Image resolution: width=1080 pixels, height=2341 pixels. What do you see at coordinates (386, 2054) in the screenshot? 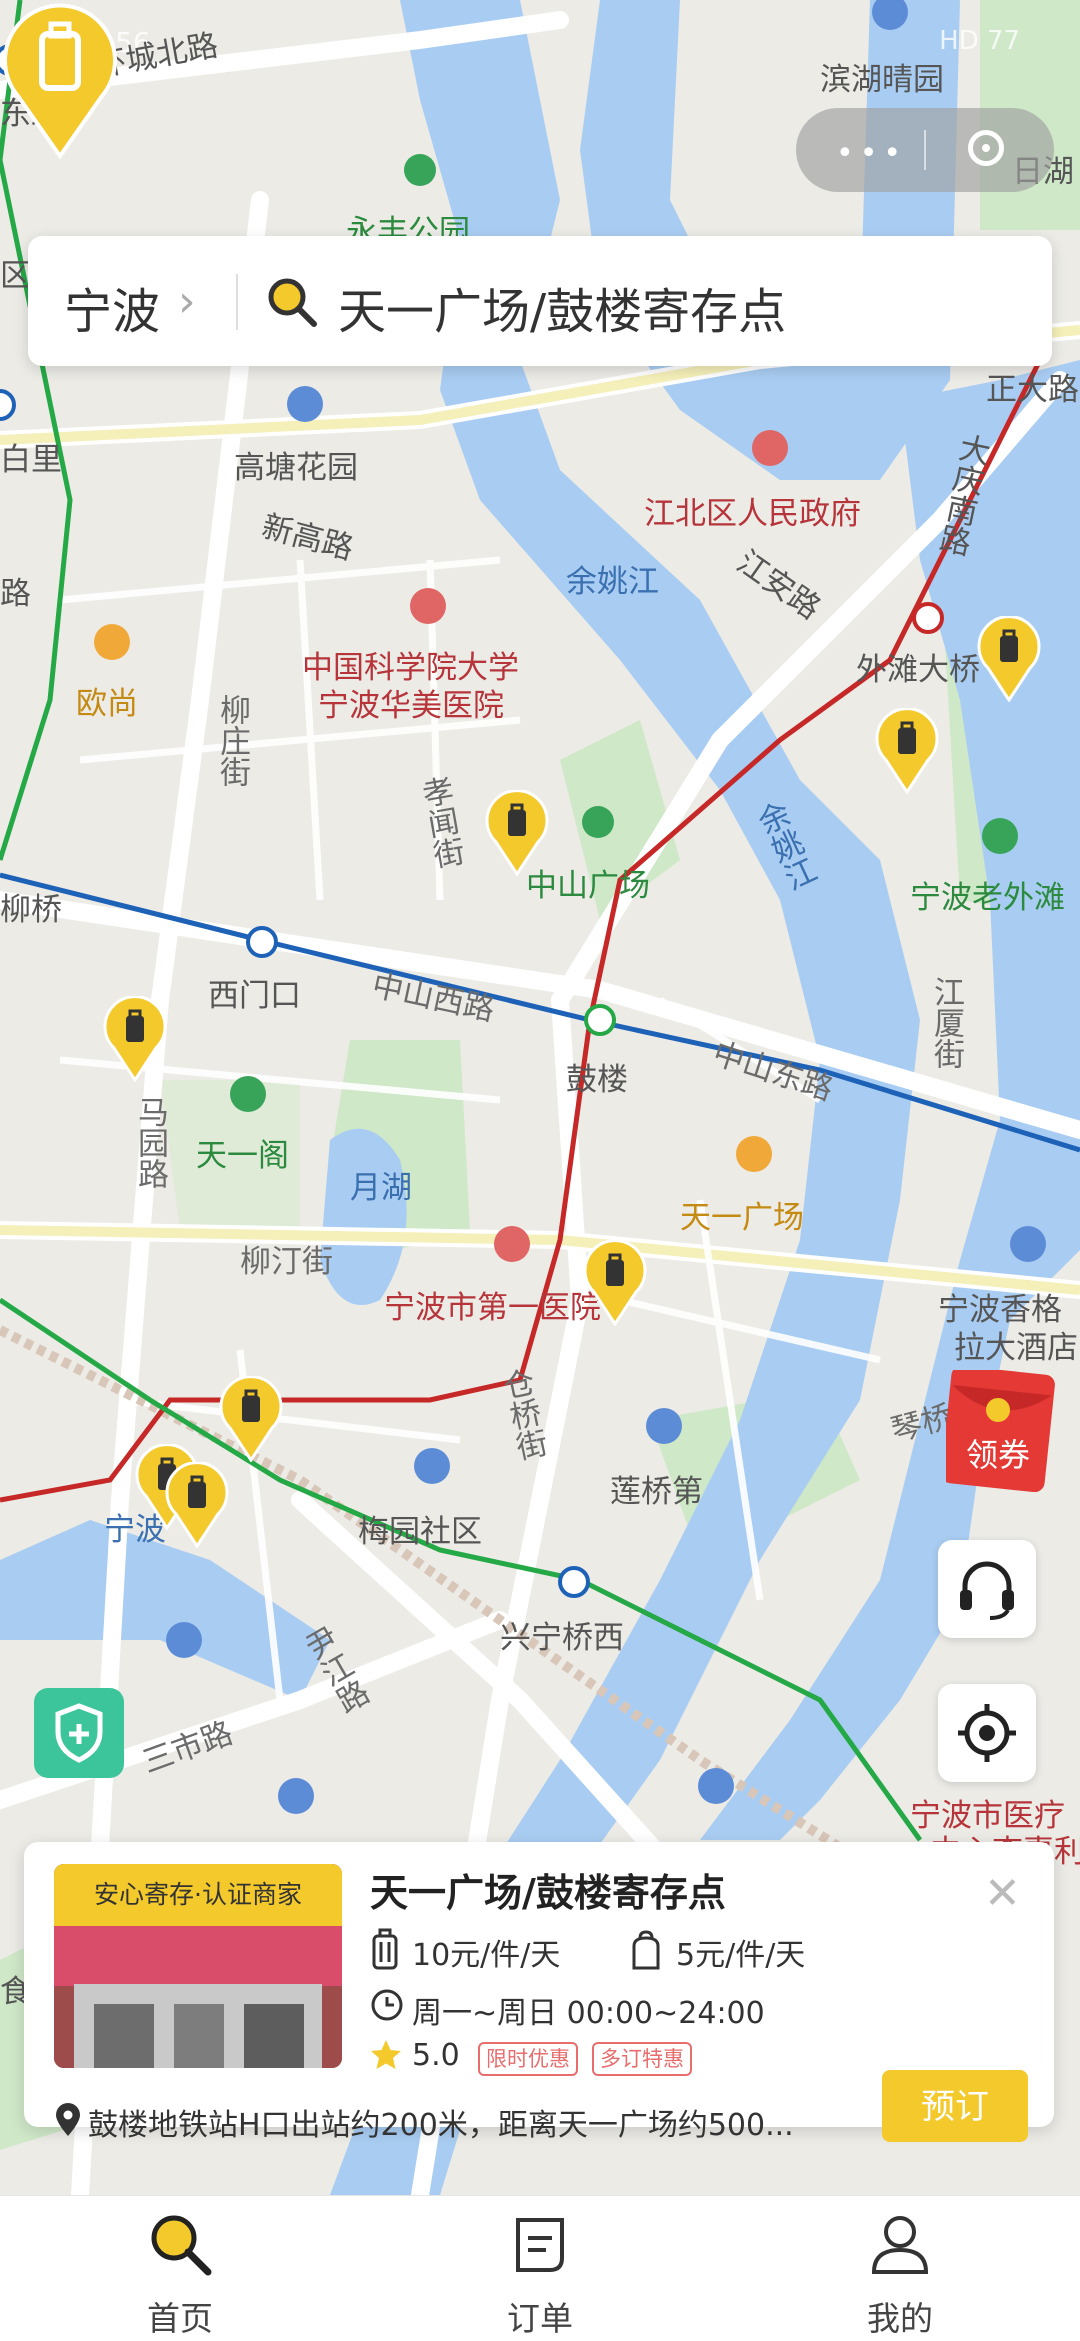
I see `star-icon` at bounding box center [386, 2054].